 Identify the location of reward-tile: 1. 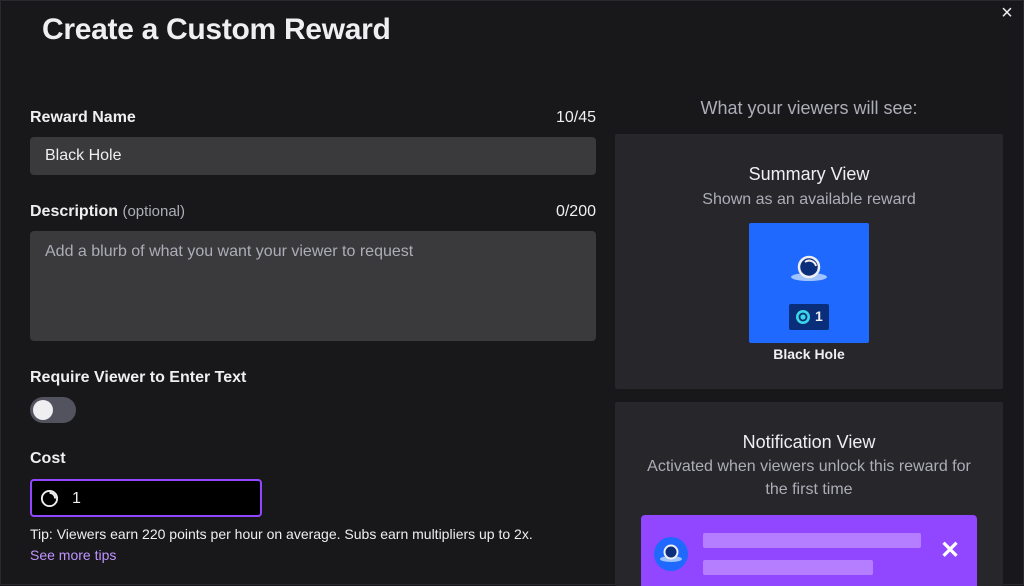
(809, 283).